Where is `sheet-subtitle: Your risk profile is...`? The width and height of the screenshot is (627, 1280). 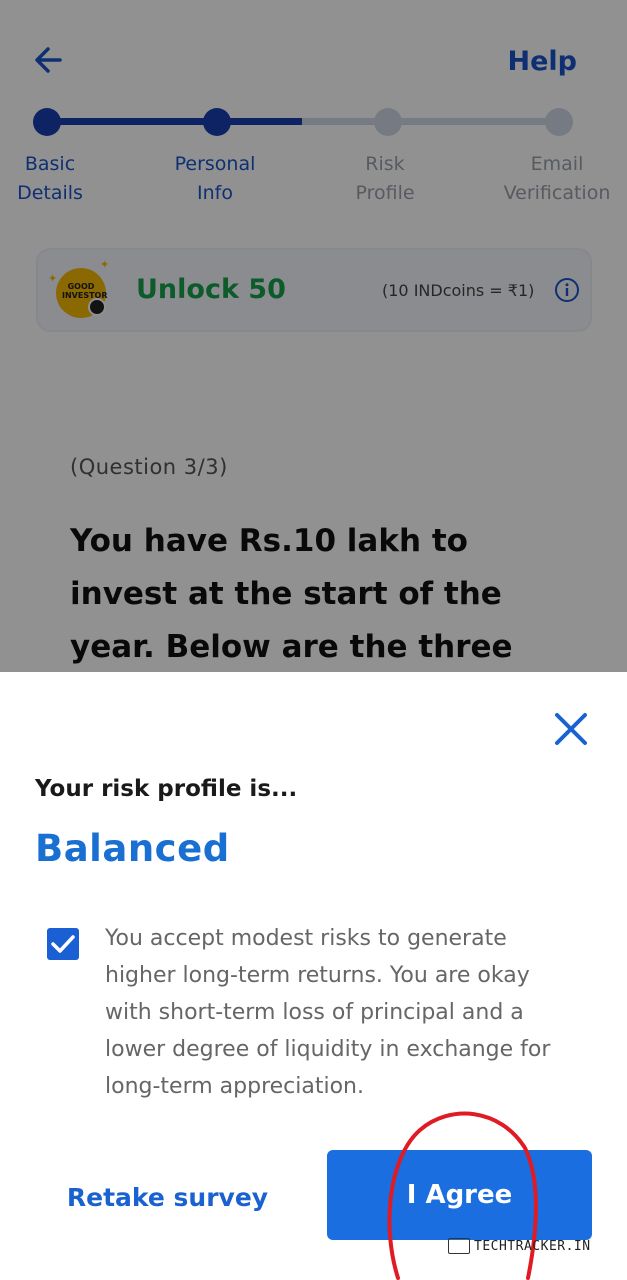 sheet-subtitle: Your risk profile is... is located at coordinates (166, 789).